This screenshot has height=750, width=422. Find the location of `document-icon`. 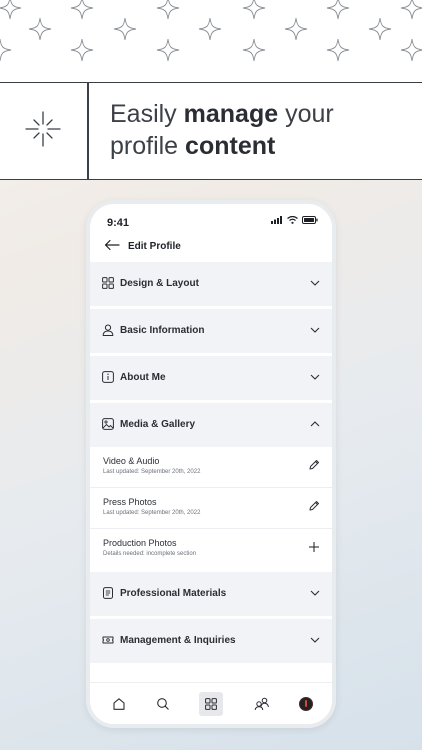

document-icon is located at coordinates (108, 593).